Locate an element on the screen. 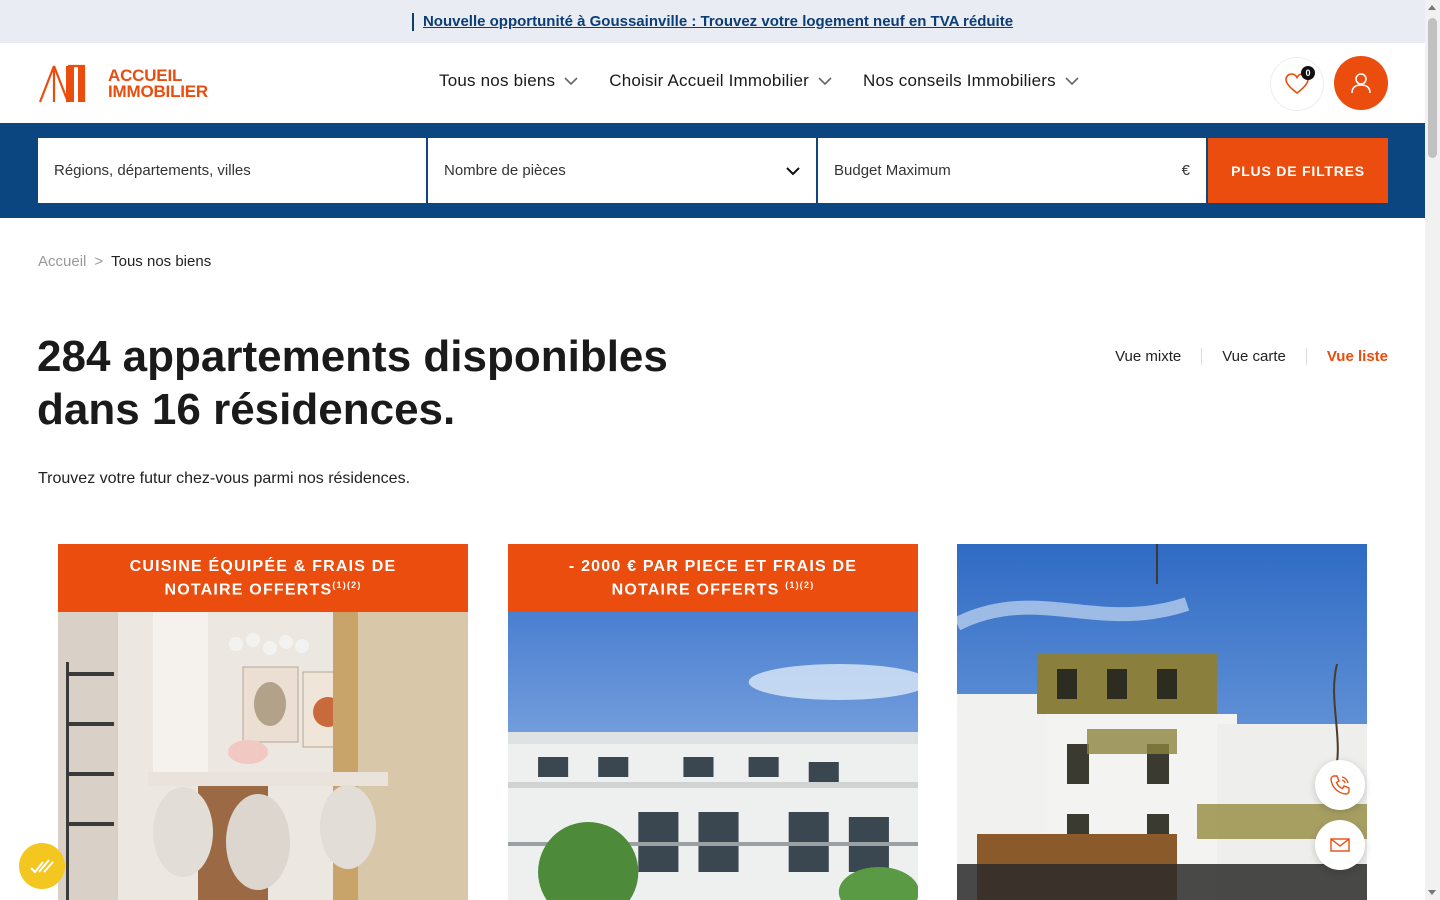 Image resolution: width=1440 pixels, height=900 pixels. view-switcher: Vue mixte Vue carte Vue liste is located at coordinates (1241, 356).